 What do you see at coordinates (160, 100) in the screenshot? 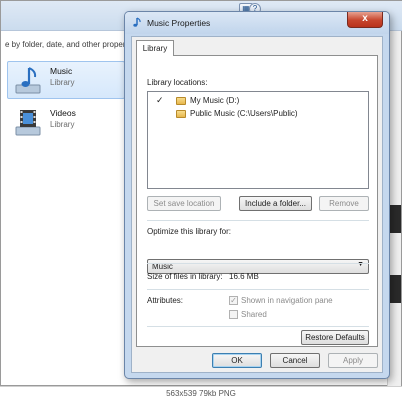
I see `default-save-check-icon: ✓` at bounding box center [160, 100].